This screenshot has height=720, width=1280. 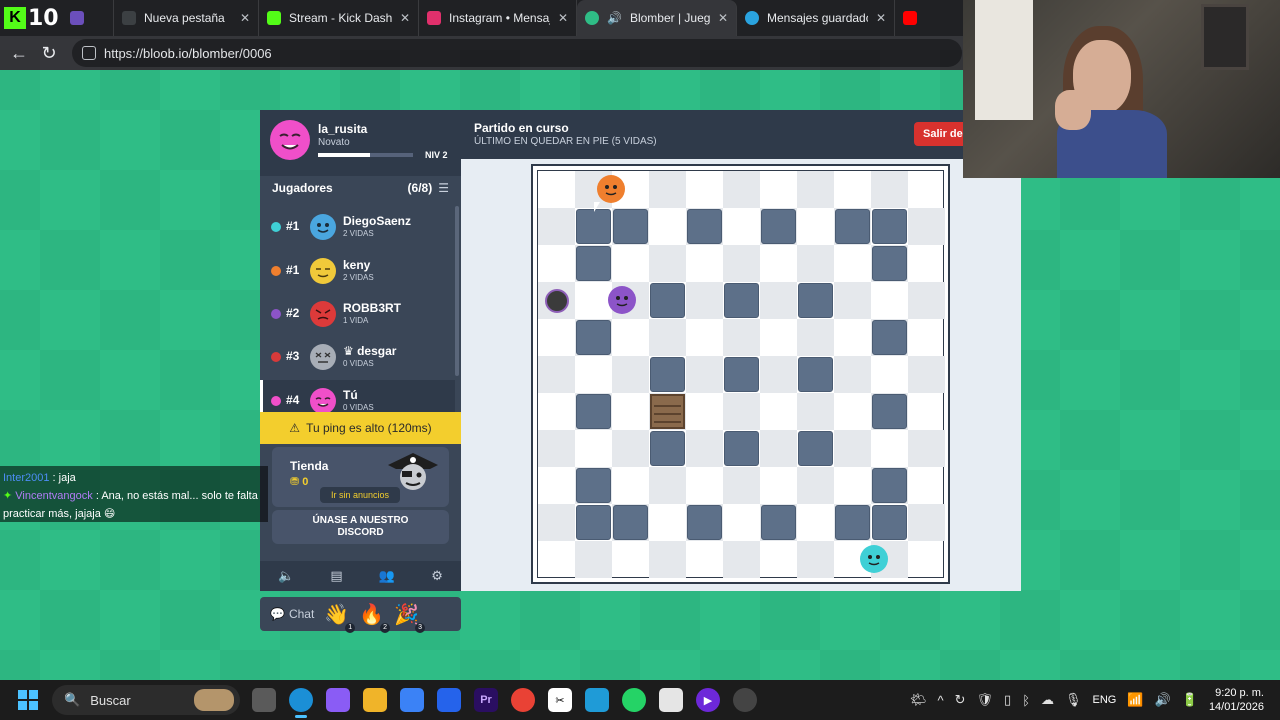 I want to click on player-lives: 2 VIDAS, so click(x=358, y=277).